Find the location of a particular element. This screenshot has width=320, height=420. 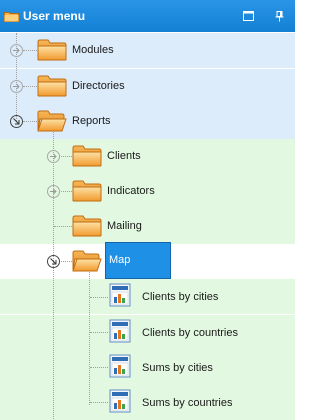

tree-item-label: Sums by cities is located at coordinates (177, 368).